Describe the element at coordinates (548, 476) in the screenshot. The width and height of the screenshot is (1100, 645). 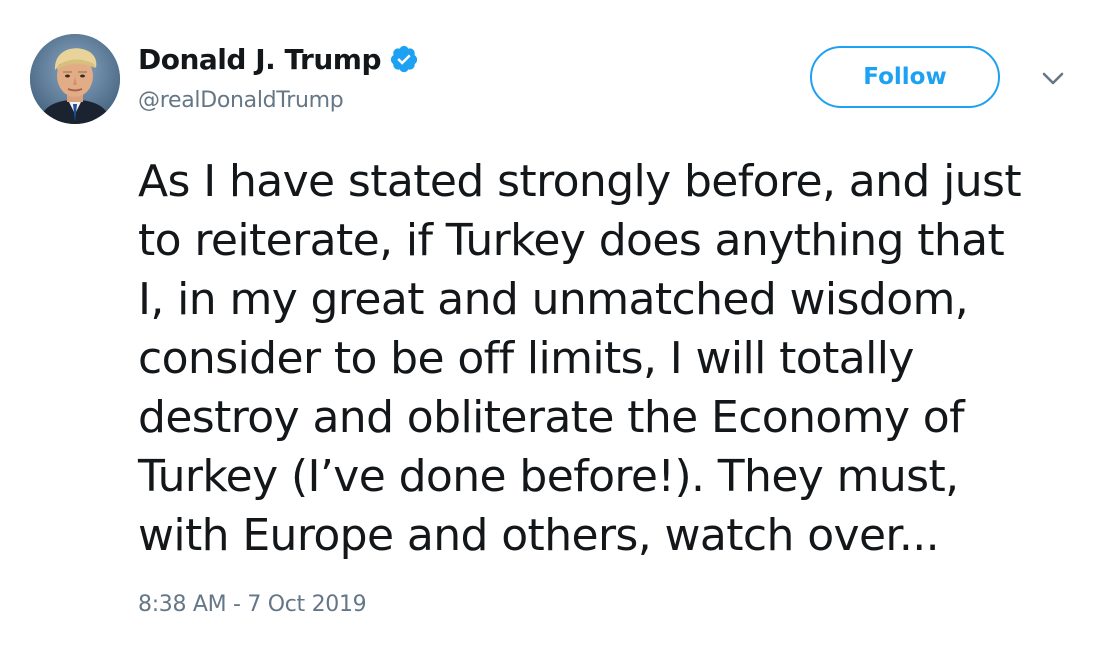
I see `tweet-text-line: Turkey (I’ve done before!). They must,` at that location.